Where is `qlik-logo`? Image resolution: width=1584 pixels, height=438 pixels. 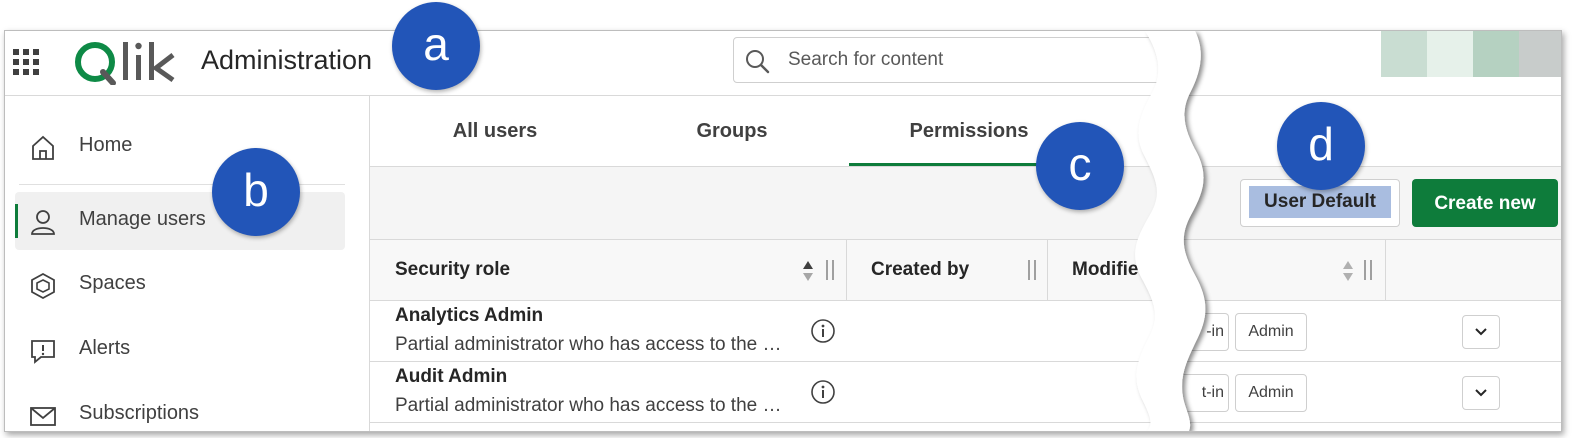
qlik-logo is located at coordinates (125, 62).